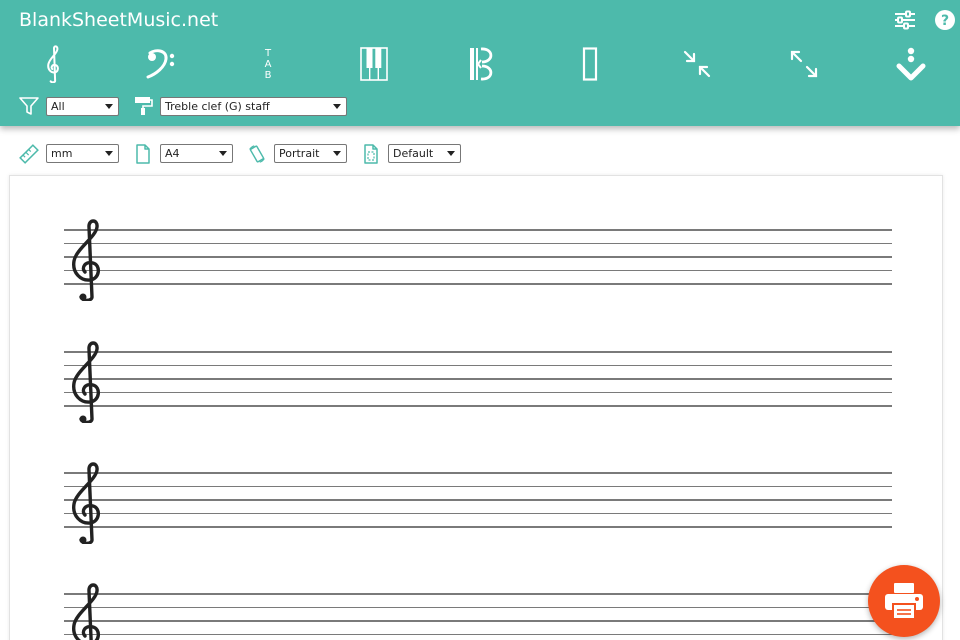  What do you see at coordinates (196, 153) in the screenshot?
I see `page-size-select: A4` at bounding box center [196, 153].